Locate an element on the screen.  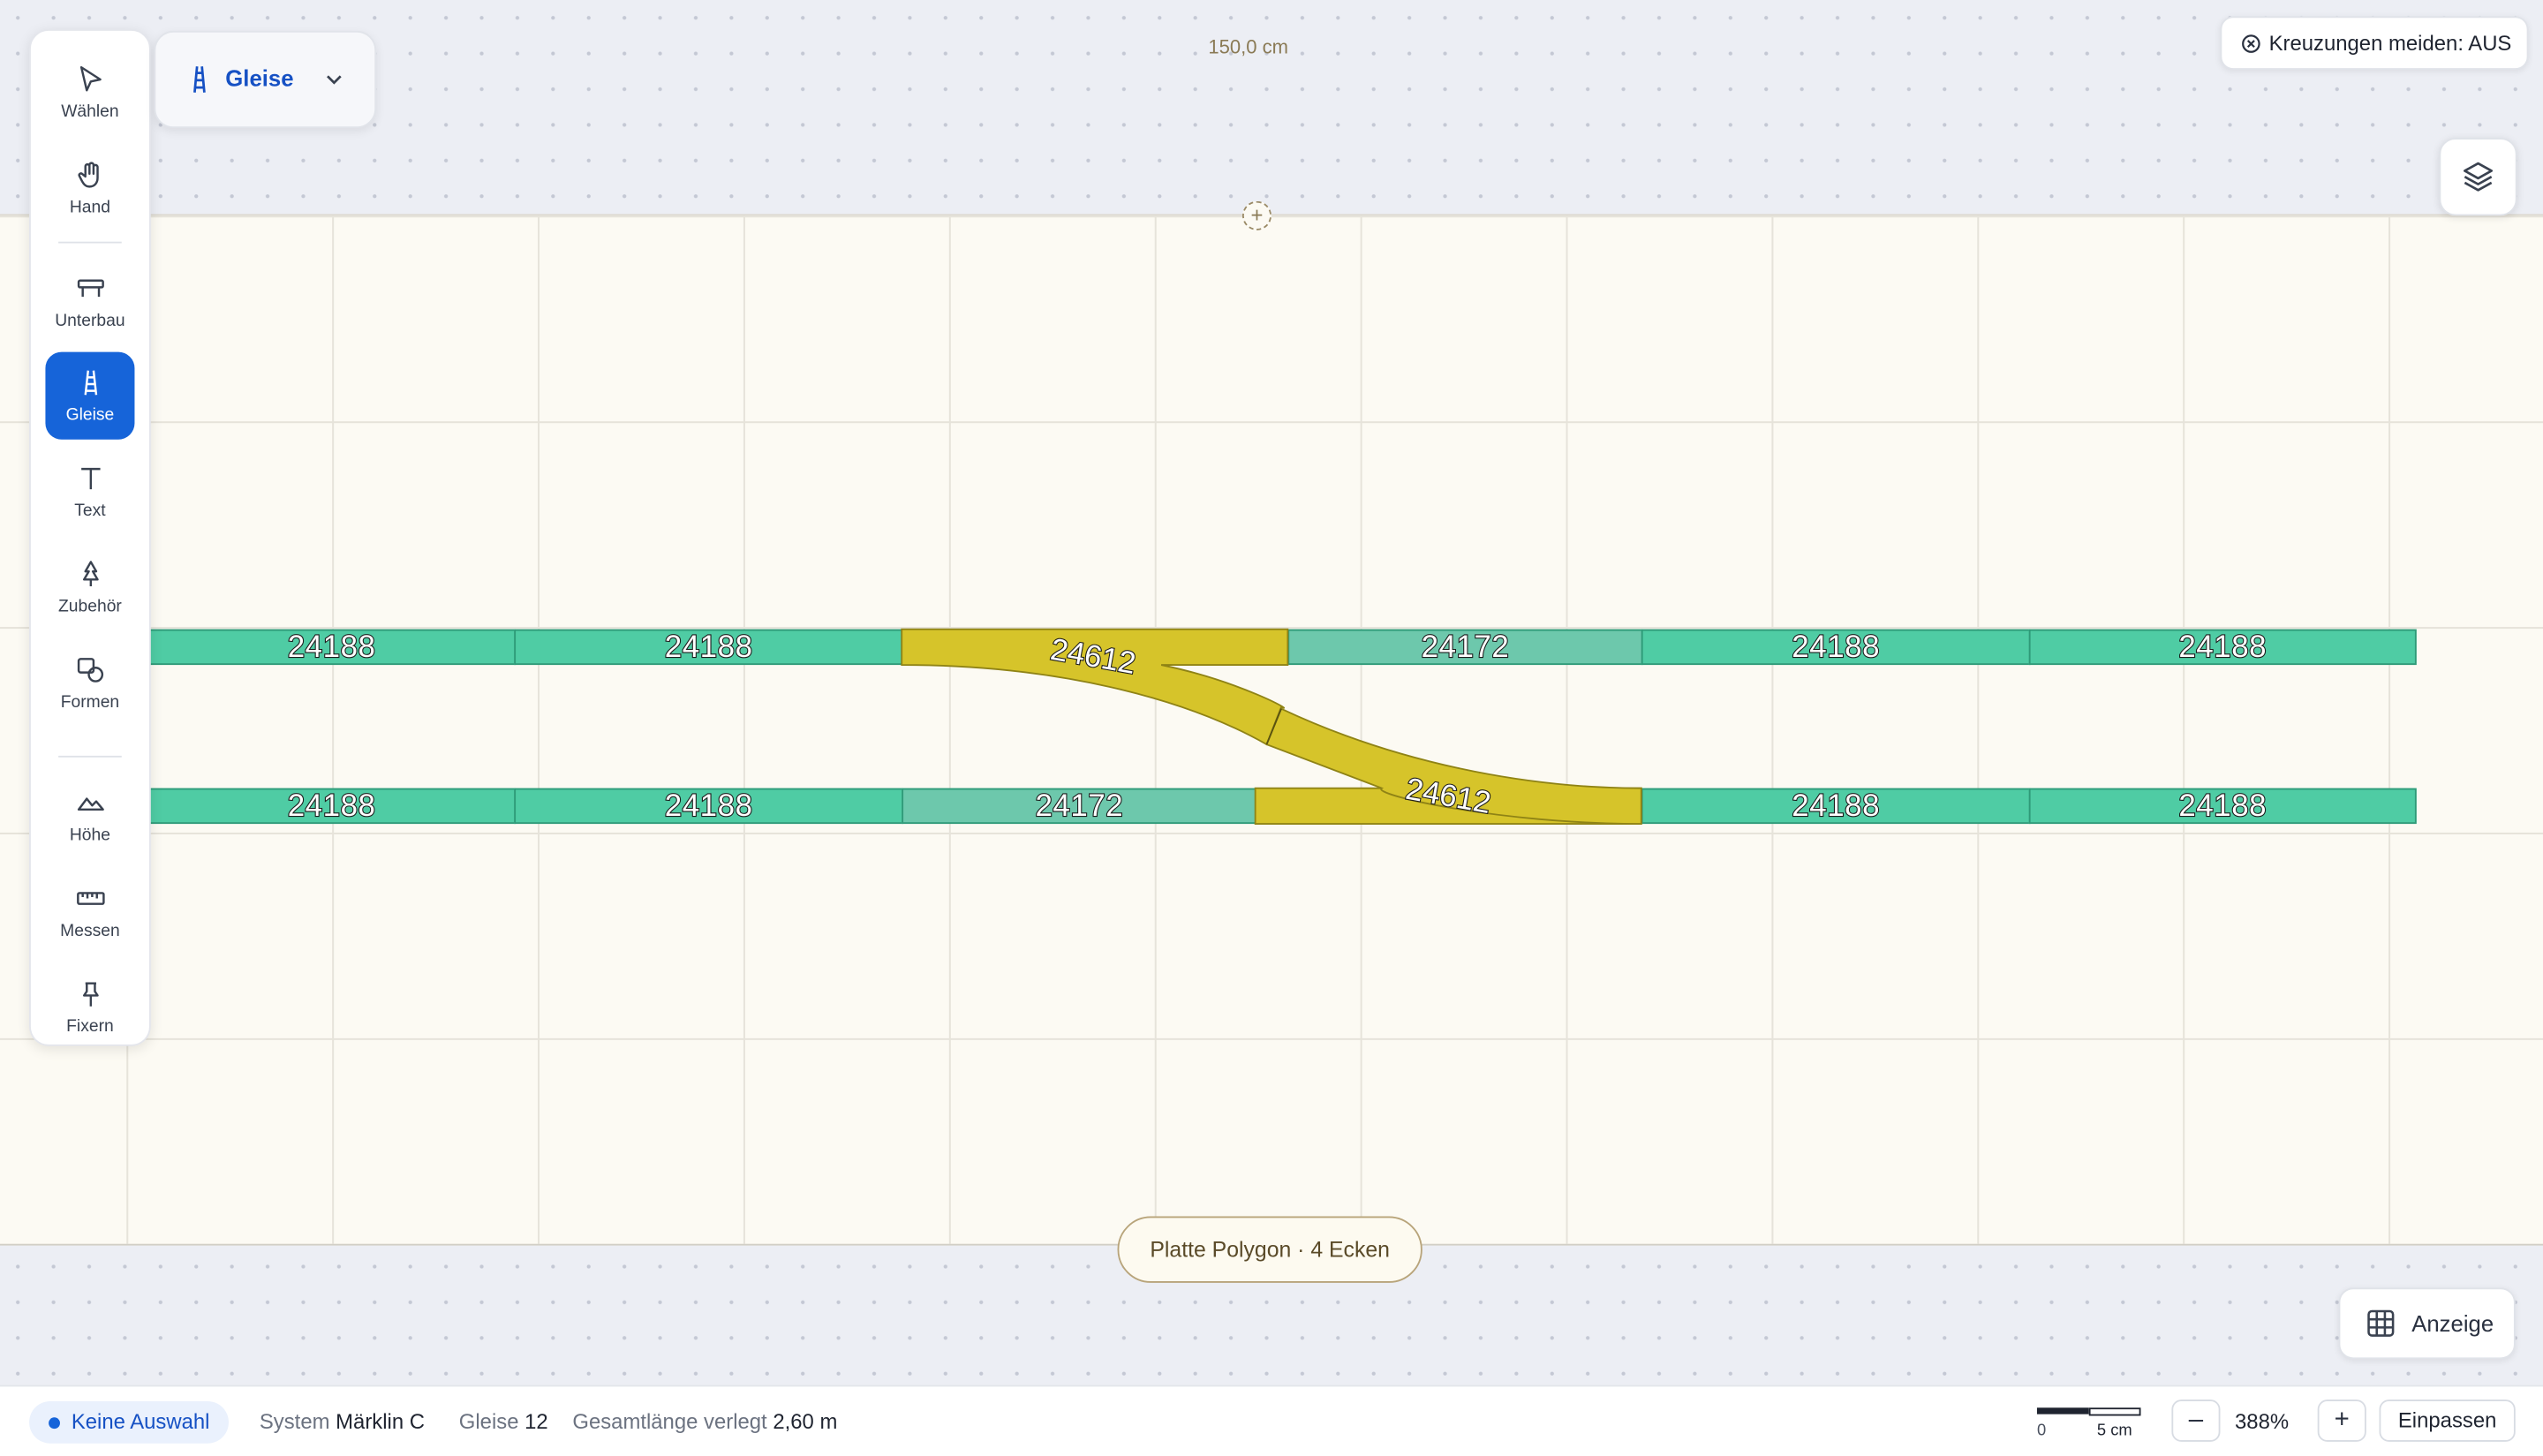
mountain-icon is located at coordinates (89, 804).